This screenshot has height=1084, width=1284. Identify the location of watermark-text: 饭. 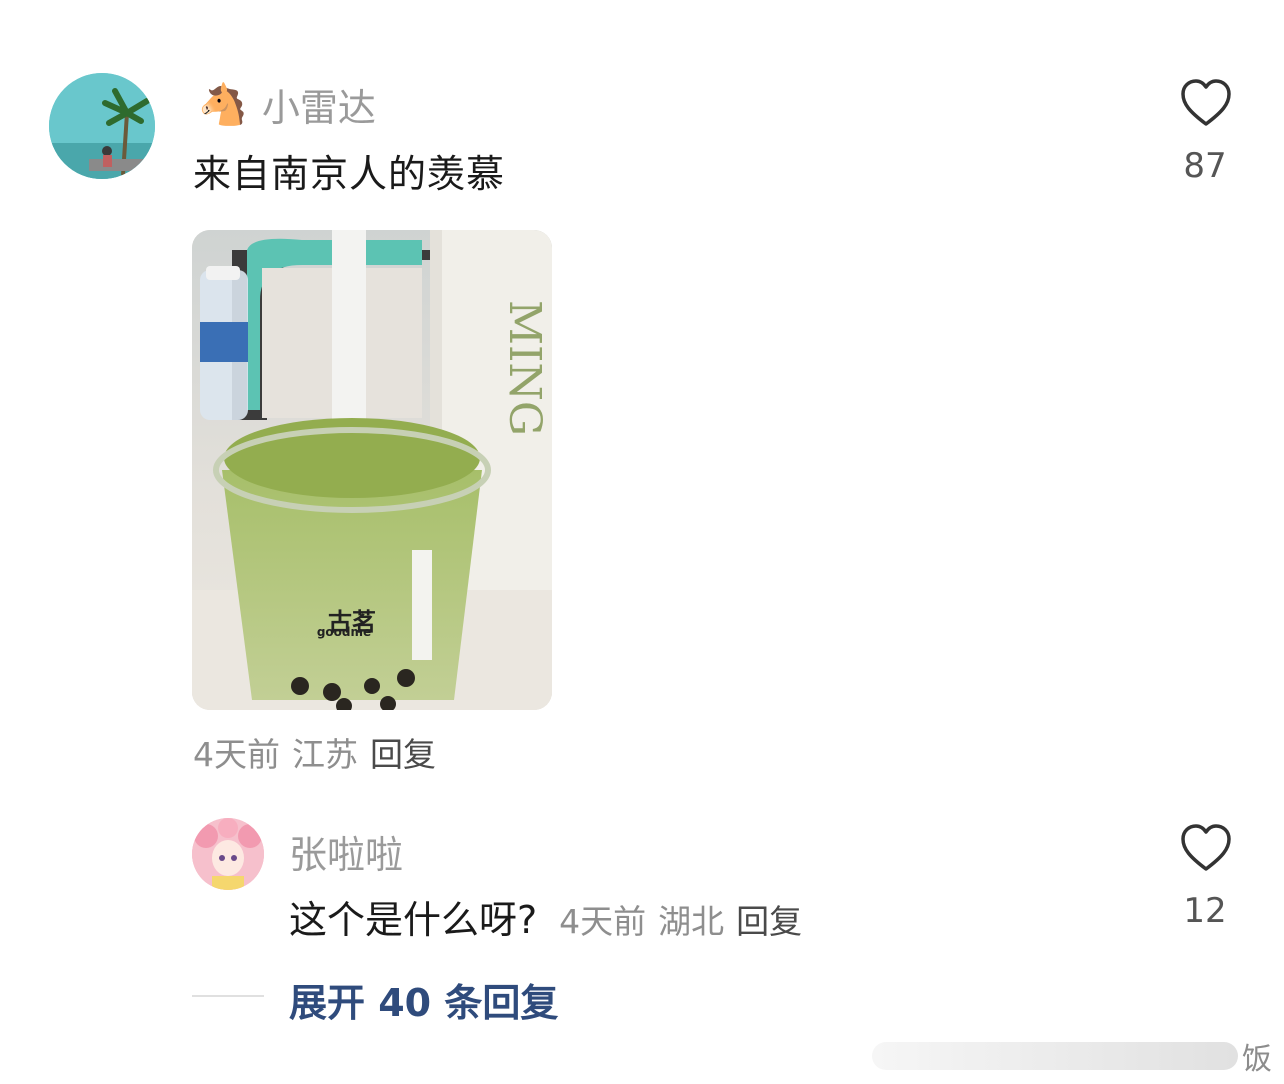
(1257, 1059).